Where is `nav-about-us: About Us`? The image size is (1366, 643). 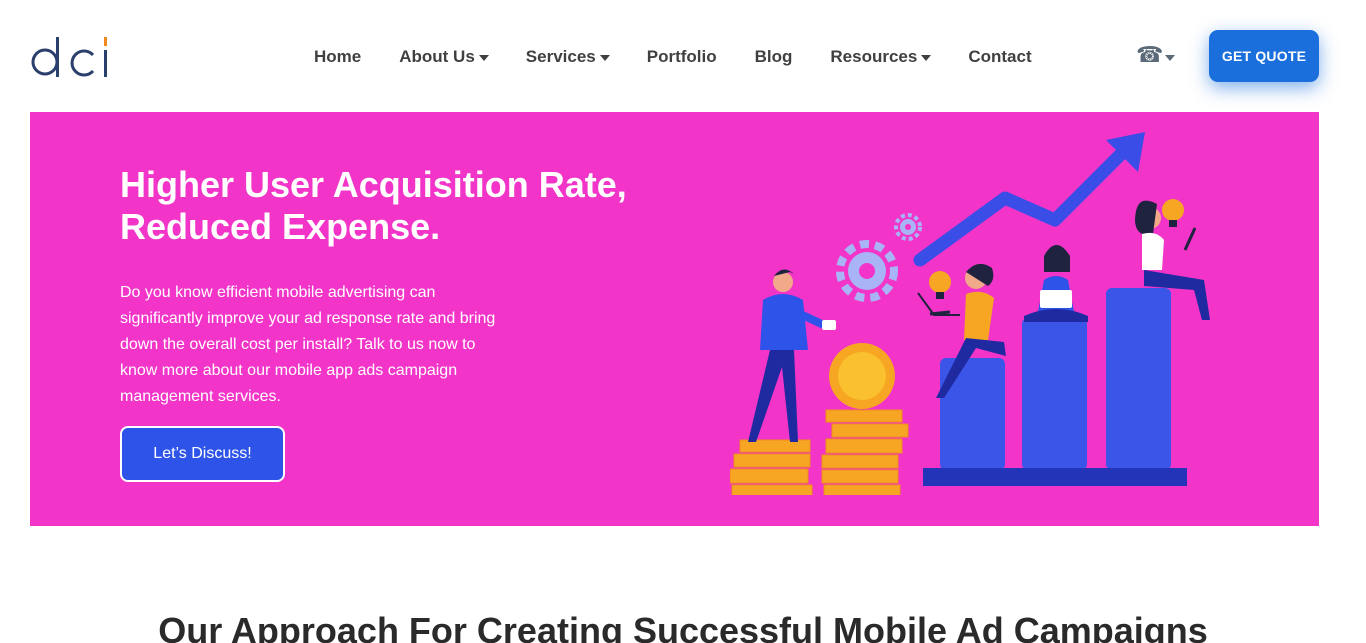
nav-about-us: About Us is located at coordinates (444, 57).